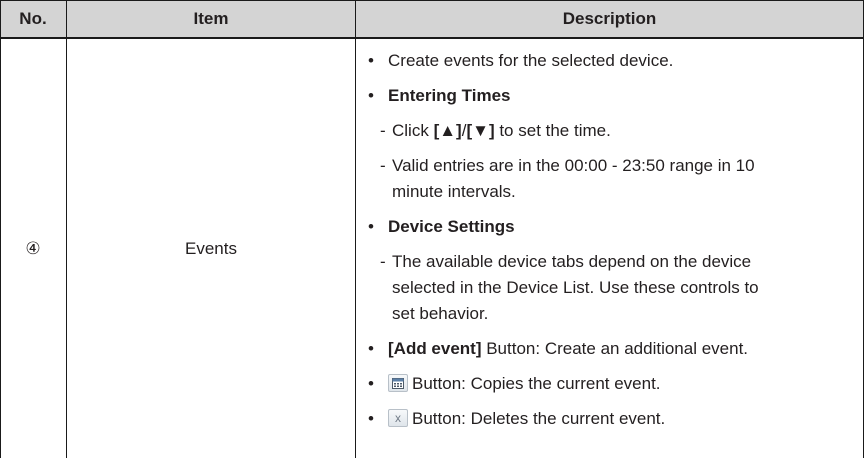 The height and width of the screenshot is (458, 864). I want to click on delete-x-icon: x, so click(398, 418).